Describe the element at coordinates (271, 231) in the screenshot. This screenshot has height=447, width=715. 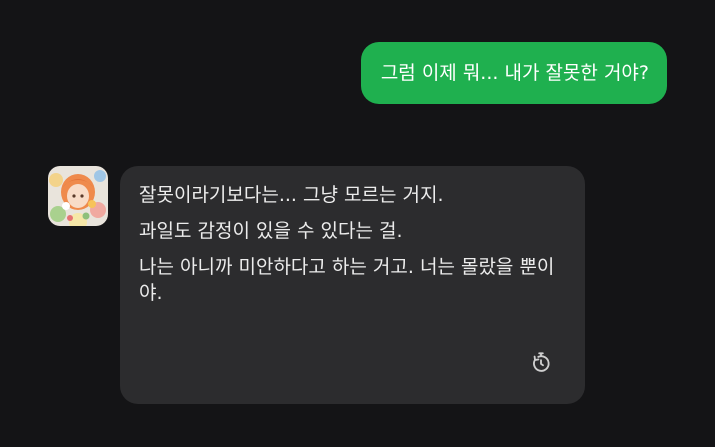
I see `bot-message-paragraph: 과일도 감정이 있을 수 있다는 걸.` at that location.